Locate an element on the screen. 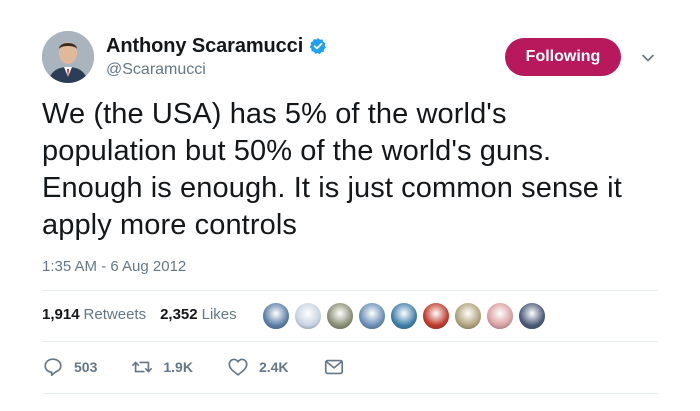  author-info: Anthony Scaramucci @Scaramucci is located at coordinates (216, 56).